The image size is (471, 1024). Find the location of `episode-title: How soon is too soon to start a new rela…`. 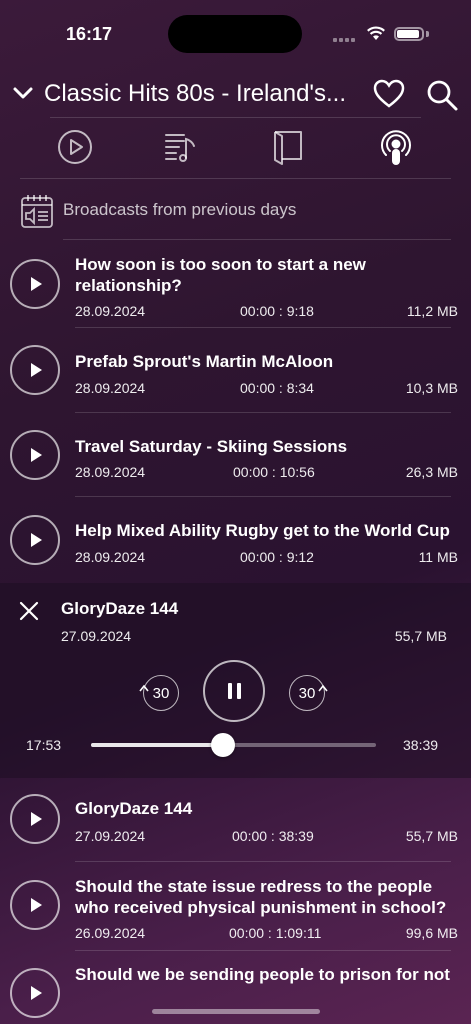

episode-title: How soon is too soon to start a new rela… is located at coordinates (265, 275).